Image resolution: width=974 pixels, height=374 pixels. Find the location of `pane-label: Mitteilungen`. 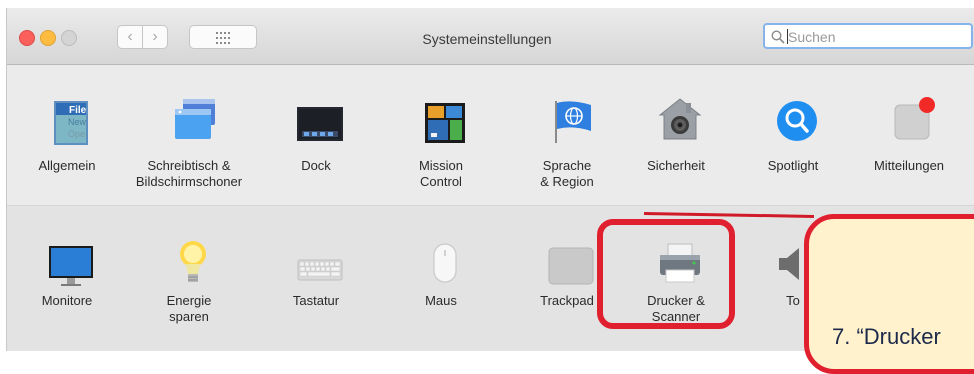

pane-label: Mitteilungen is located at coordinates (909, 165).